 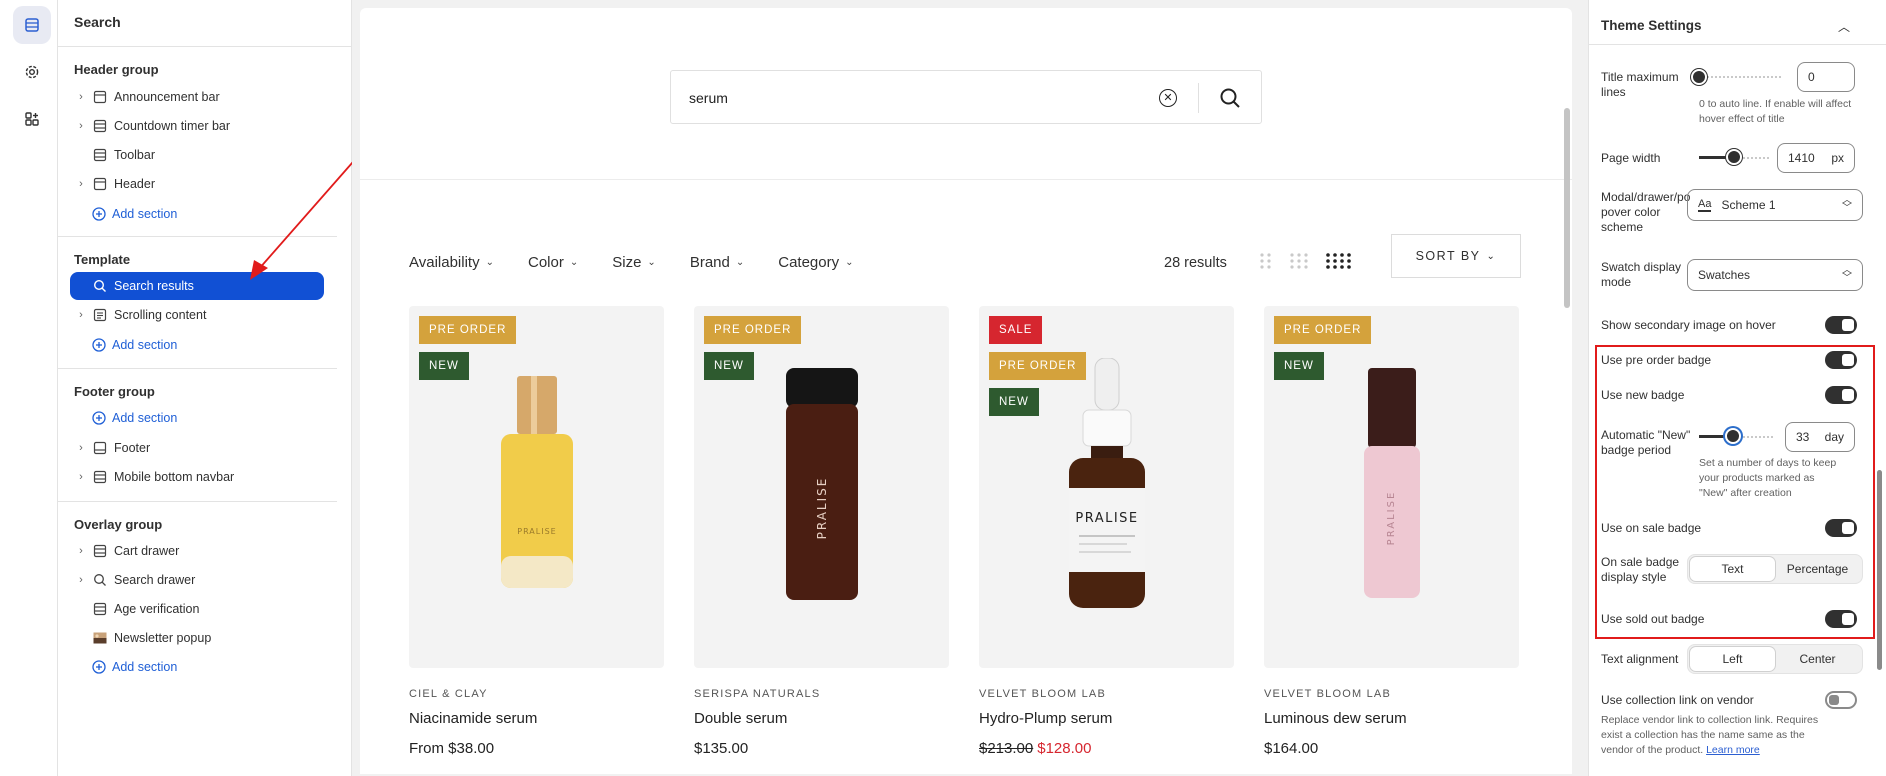 I want to click on help-line: vendor of the product., so click(x=1652, y=750).